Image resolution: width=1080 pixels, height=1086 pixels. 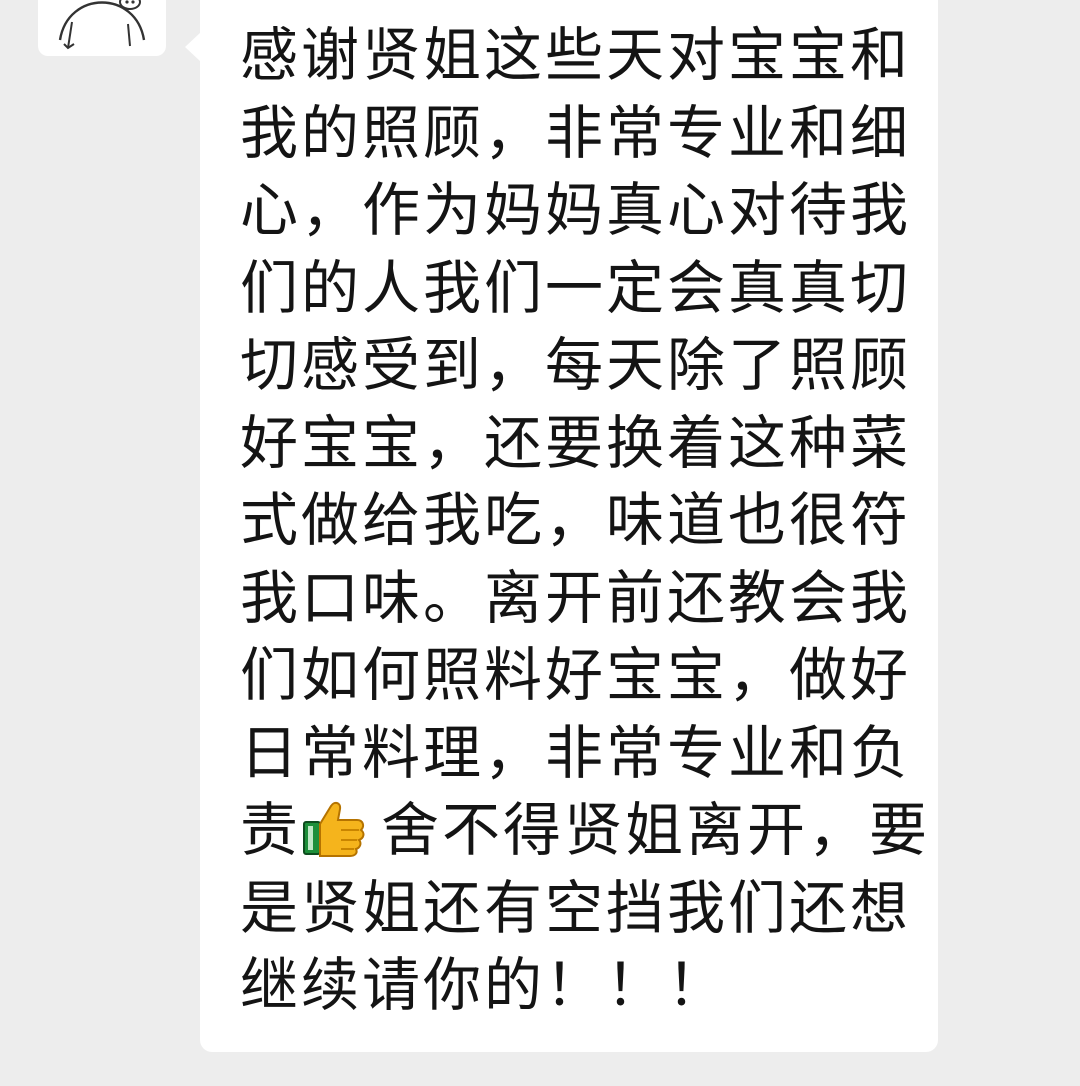 What do you see at coordinates (576, 752) in the screenshot?
I see `message-line: 日常料理，非常专业和负` at bounding box center [576, 752].